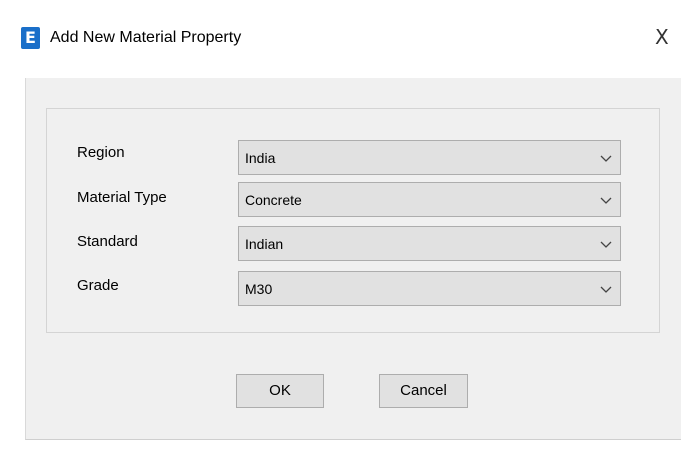  I want to click on dialog-title: Add New Material Property, so click(146, 37).